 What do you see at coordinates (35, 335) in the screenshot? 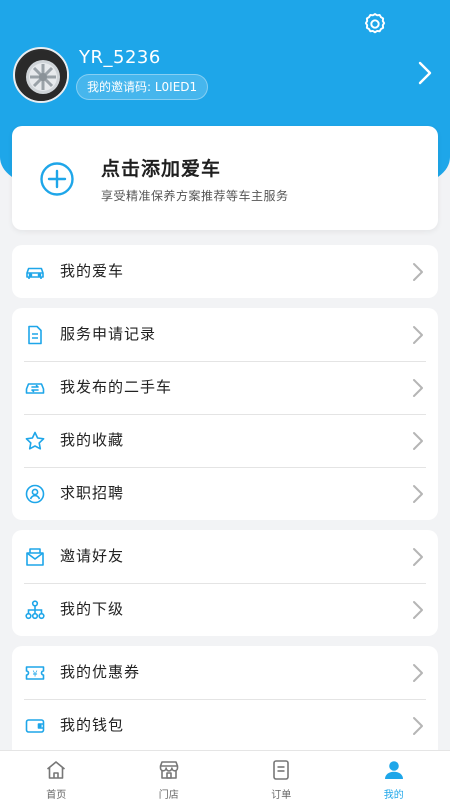
I see `document-icon` at bounding box center [35, 335].